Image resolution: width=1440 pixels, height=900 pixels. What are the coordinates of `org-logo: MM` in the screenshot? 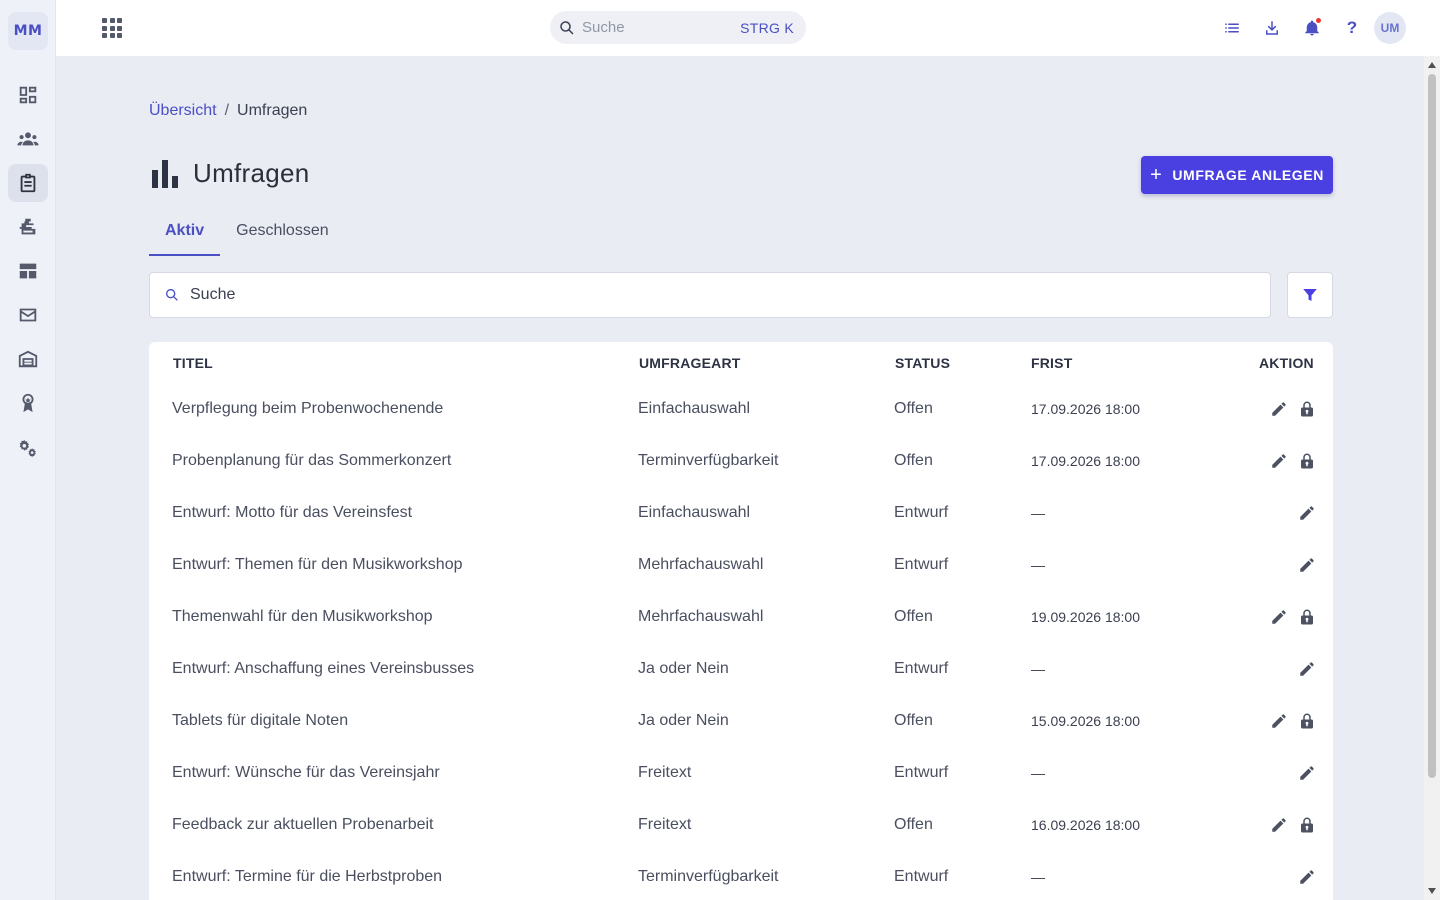 It's located at (28, 31).